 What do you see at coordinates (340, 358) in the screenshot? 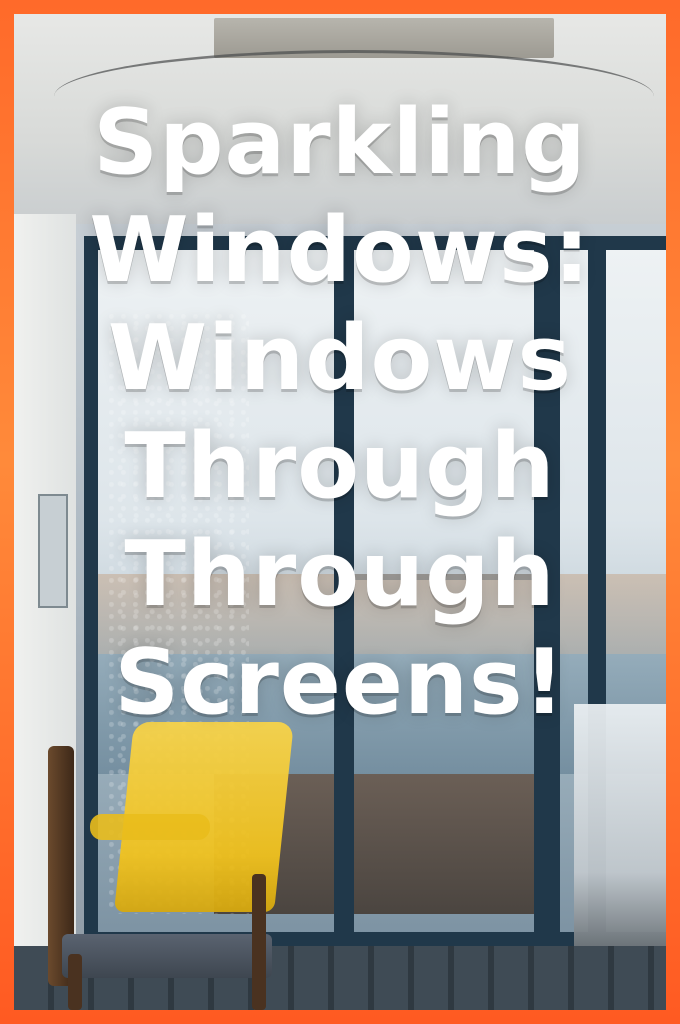
I see `title-line-3: Windows` at bounding box center [340, 358].